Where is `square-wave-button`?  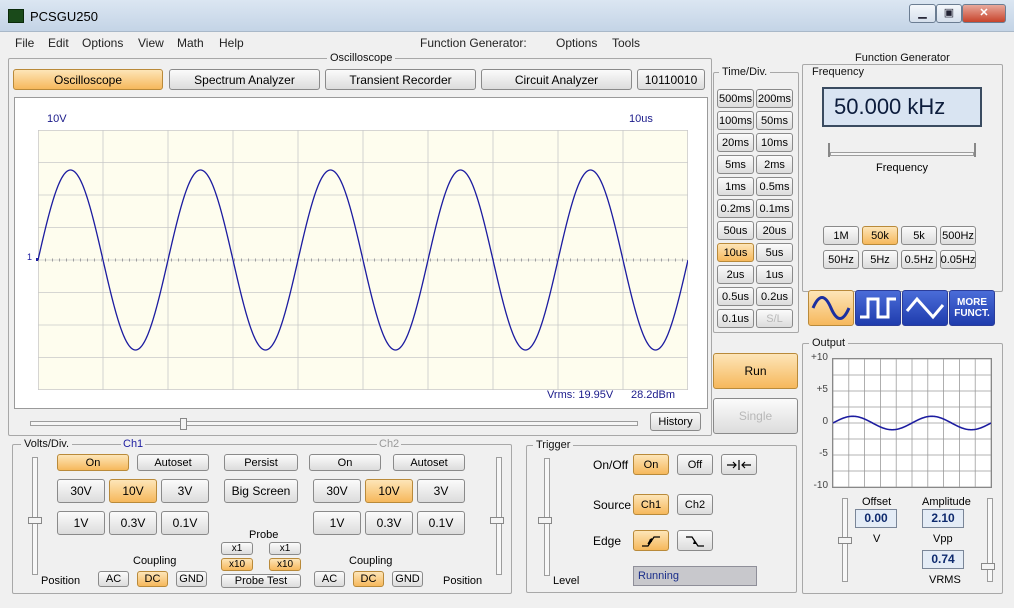
square-wave-button is located at coordinates (878, 308).